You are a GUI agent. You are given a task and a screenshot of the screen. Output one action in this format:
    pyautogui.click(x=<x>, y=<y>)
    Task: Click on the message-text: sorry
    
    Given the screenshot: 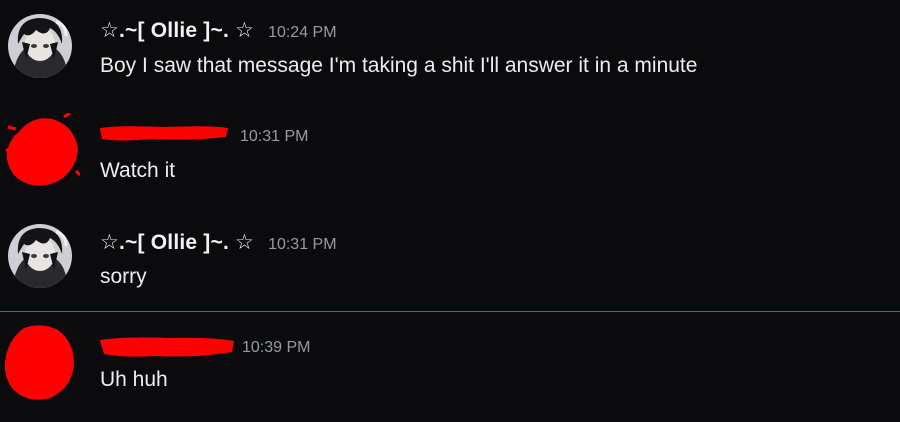 What is the action you would take?
    pyautogui.click(x=123, y=276)
    